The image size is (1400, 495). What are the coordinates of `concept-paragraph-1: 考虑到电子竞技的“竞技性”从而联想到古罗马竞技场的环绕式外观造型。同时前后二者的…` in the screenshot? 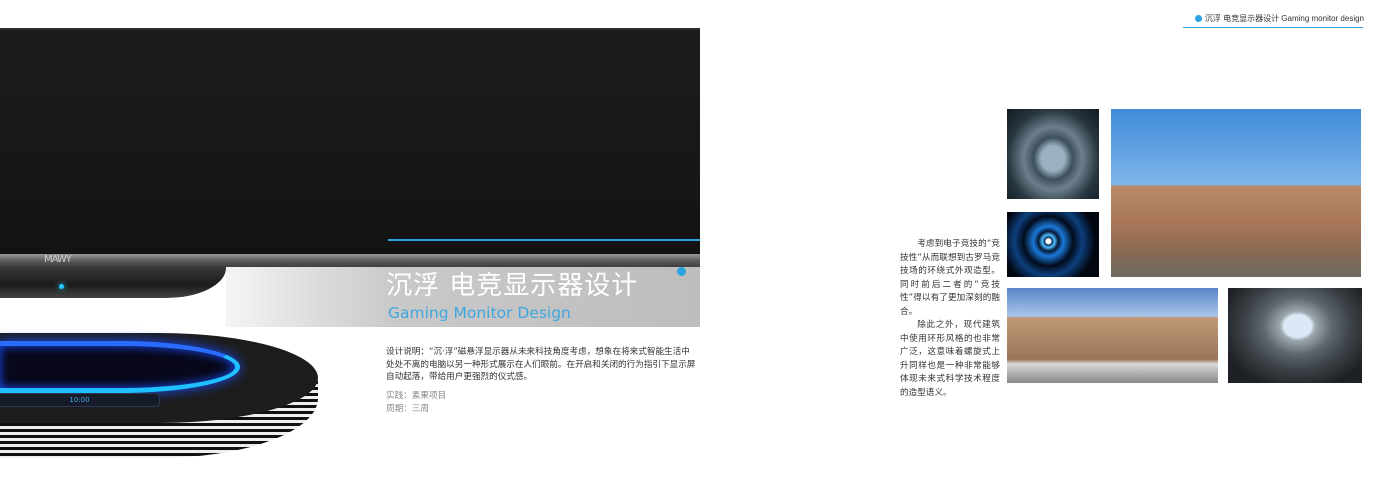 It's located at (950, 278).